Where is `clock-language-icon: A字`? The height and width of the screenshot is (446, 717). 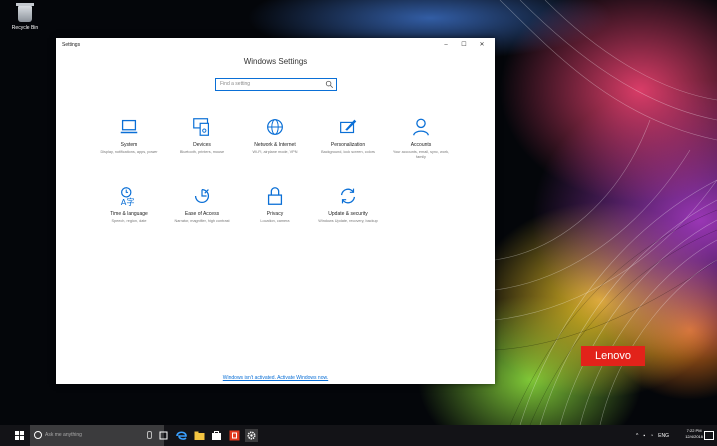
clock-language-icon: A字 is located at coordinates (128, 197).